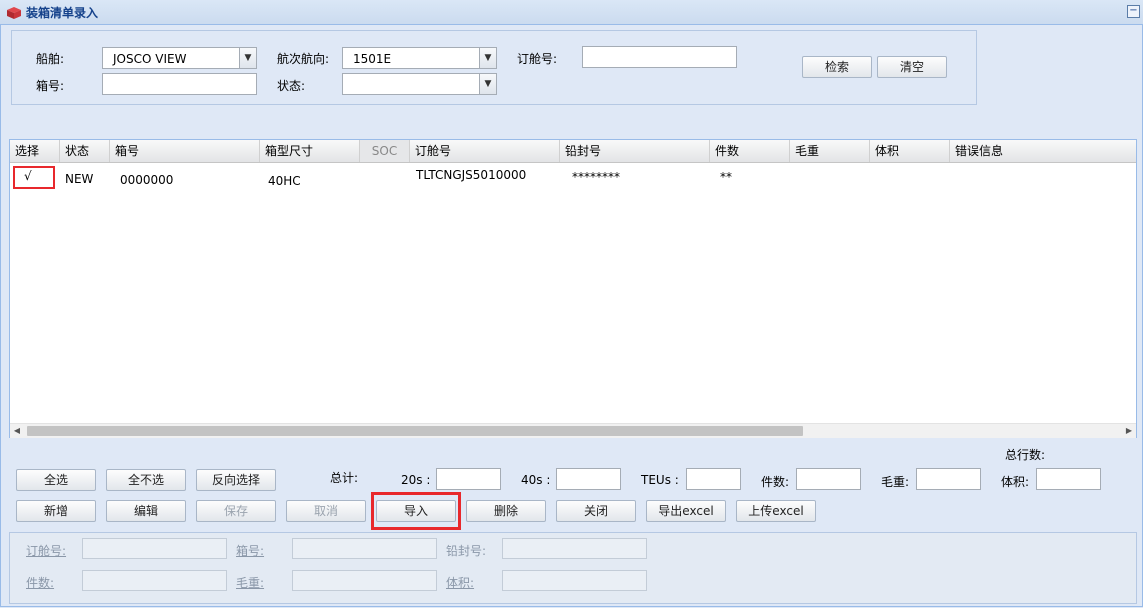  I want to click on booking-label: 订舱号:, so click(537, 59).